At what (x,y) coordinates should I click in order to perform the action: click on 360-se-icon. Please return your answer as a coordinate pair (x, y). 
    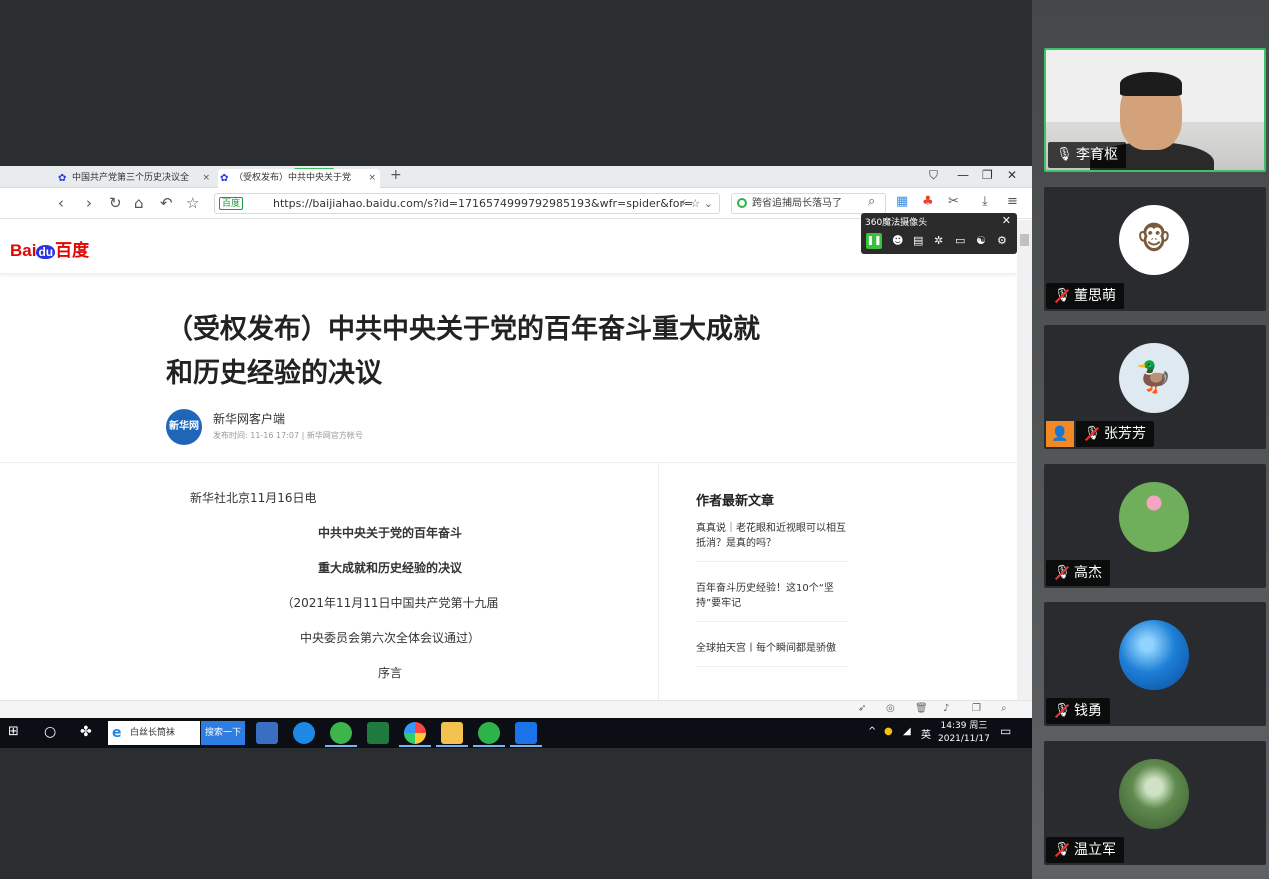
    Looking at the image, I should click on (415, 733).